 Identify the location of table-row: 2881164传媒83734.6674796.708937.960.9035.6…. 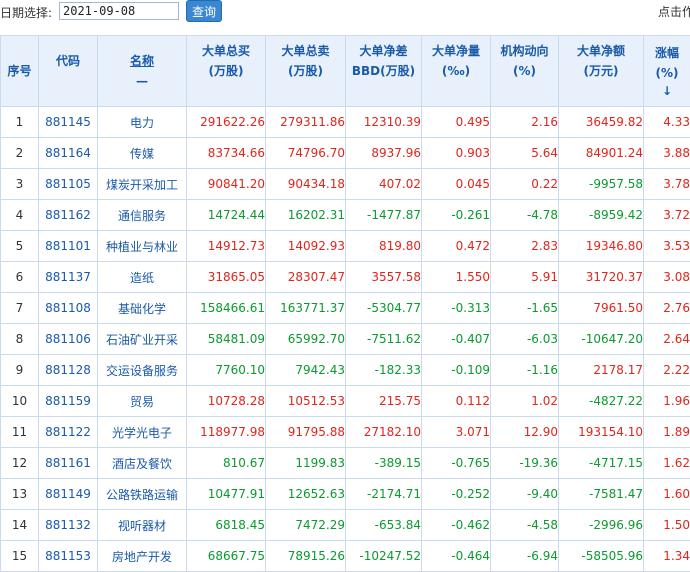
(345, 153).